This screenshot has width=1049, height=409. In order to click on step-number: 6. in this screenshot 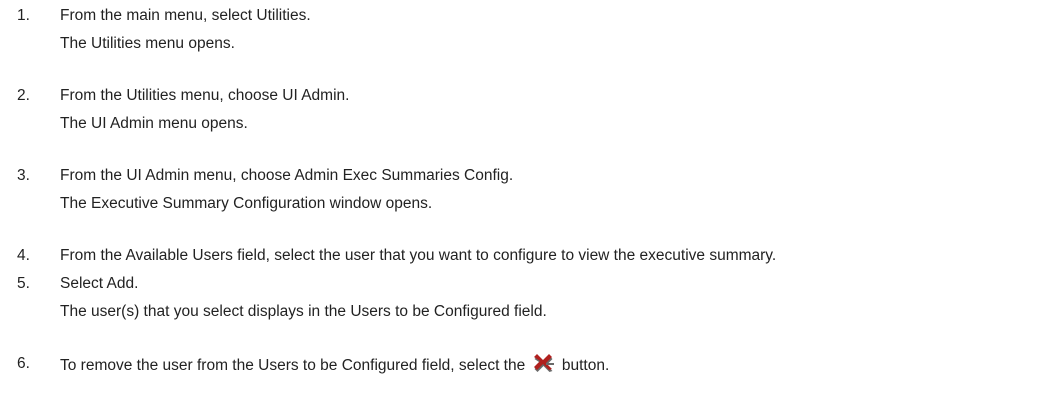, I will do `click(23, 363)`.